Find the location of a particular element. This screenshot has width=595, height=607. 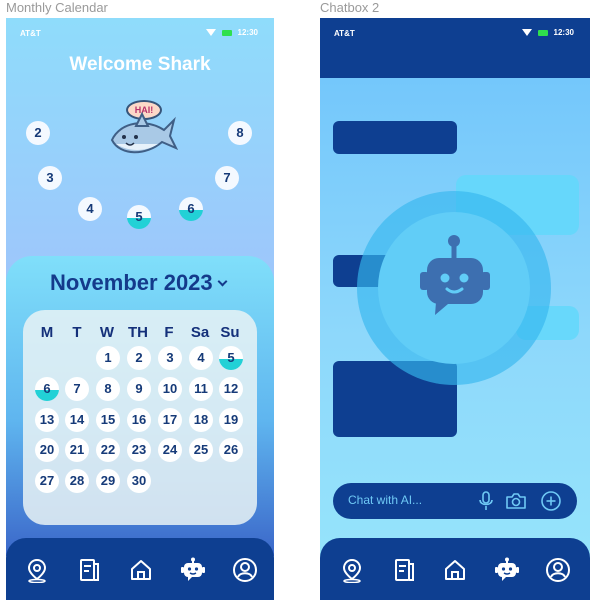

calendar-day: 11 is located at coordinates (201, 389).